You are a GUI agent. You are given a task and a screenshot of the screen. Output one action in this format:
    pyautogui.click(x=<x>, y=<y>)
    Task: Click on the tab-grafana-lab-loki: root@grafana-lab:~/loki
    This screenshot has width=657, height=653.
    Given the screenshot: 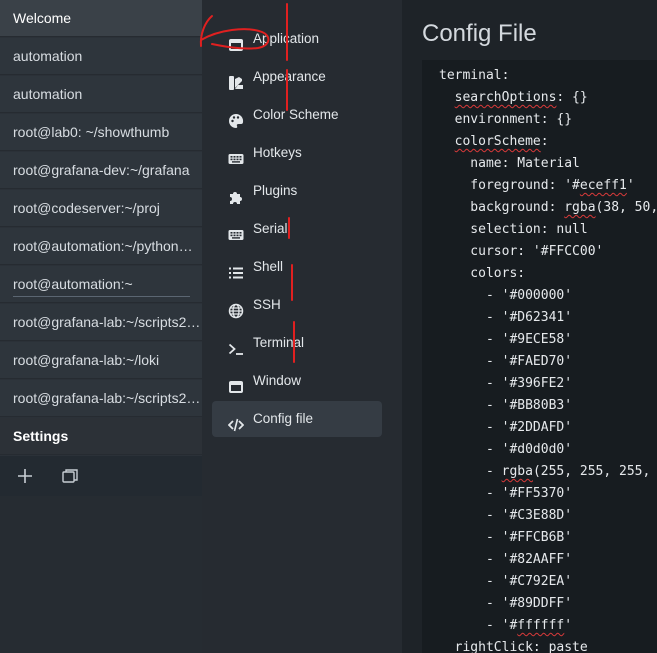 What is the action you would take?
    pyautogui.click(x=101, y=360)
    